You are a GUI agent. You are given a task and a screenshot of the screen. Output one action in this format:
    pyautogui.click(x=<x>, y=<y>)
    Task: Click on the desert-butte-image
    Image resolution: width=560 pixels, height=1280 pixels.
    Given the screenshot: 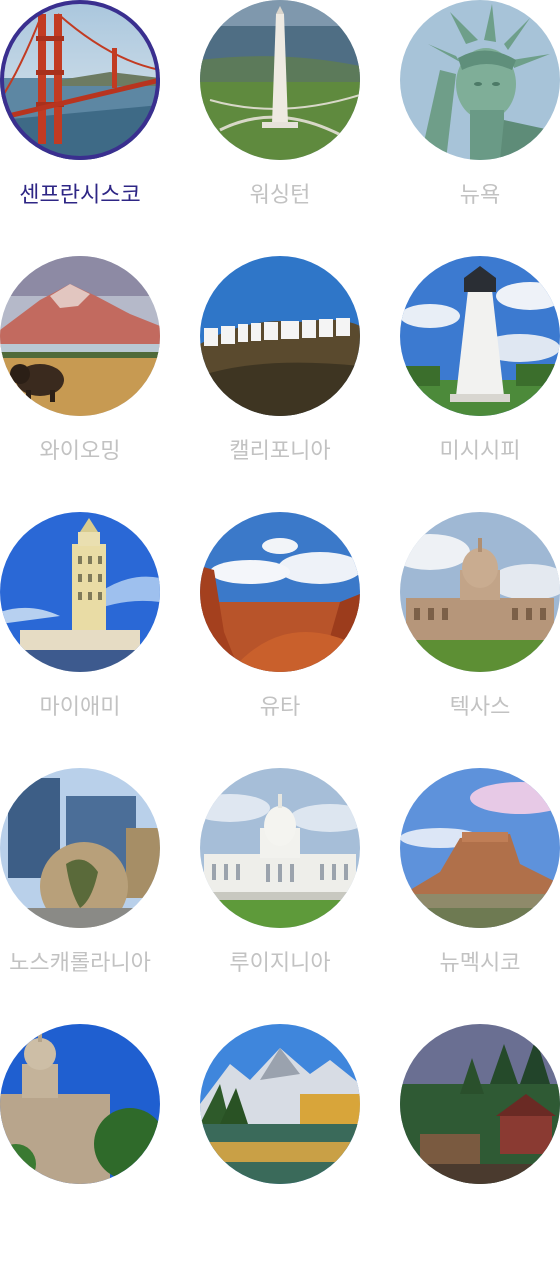 What is the action you would take?
    pyautogui.click(x=480, y=848)
    